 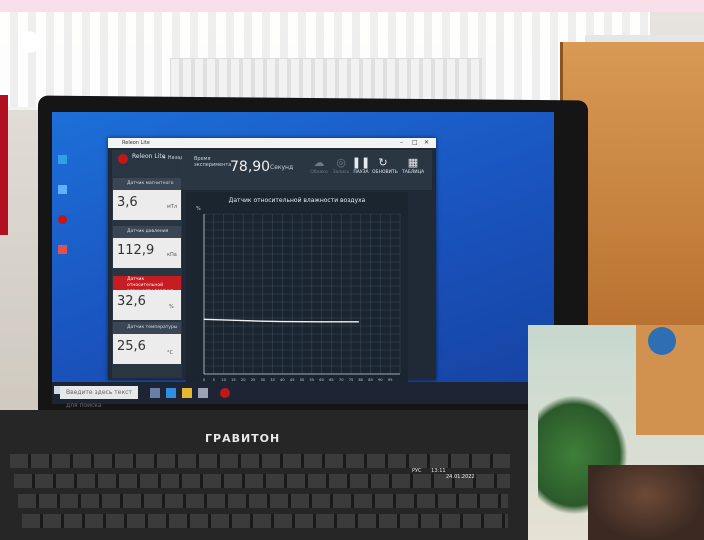 I want to click on app-titlebar, so click(x=272, y=143).